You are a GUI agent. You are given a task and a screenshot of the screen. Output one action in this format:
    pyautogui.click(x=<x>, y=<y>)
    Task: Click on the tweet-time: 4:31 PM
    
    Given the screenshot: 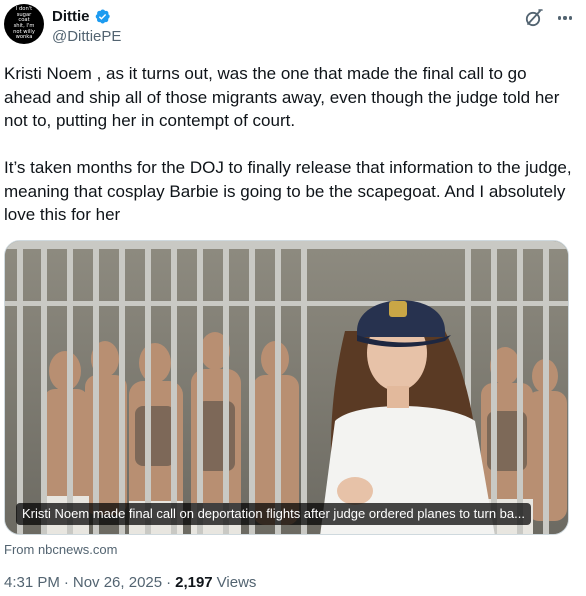 What is the action you would take?
    pyautogui.click(x=32, y=582)
    